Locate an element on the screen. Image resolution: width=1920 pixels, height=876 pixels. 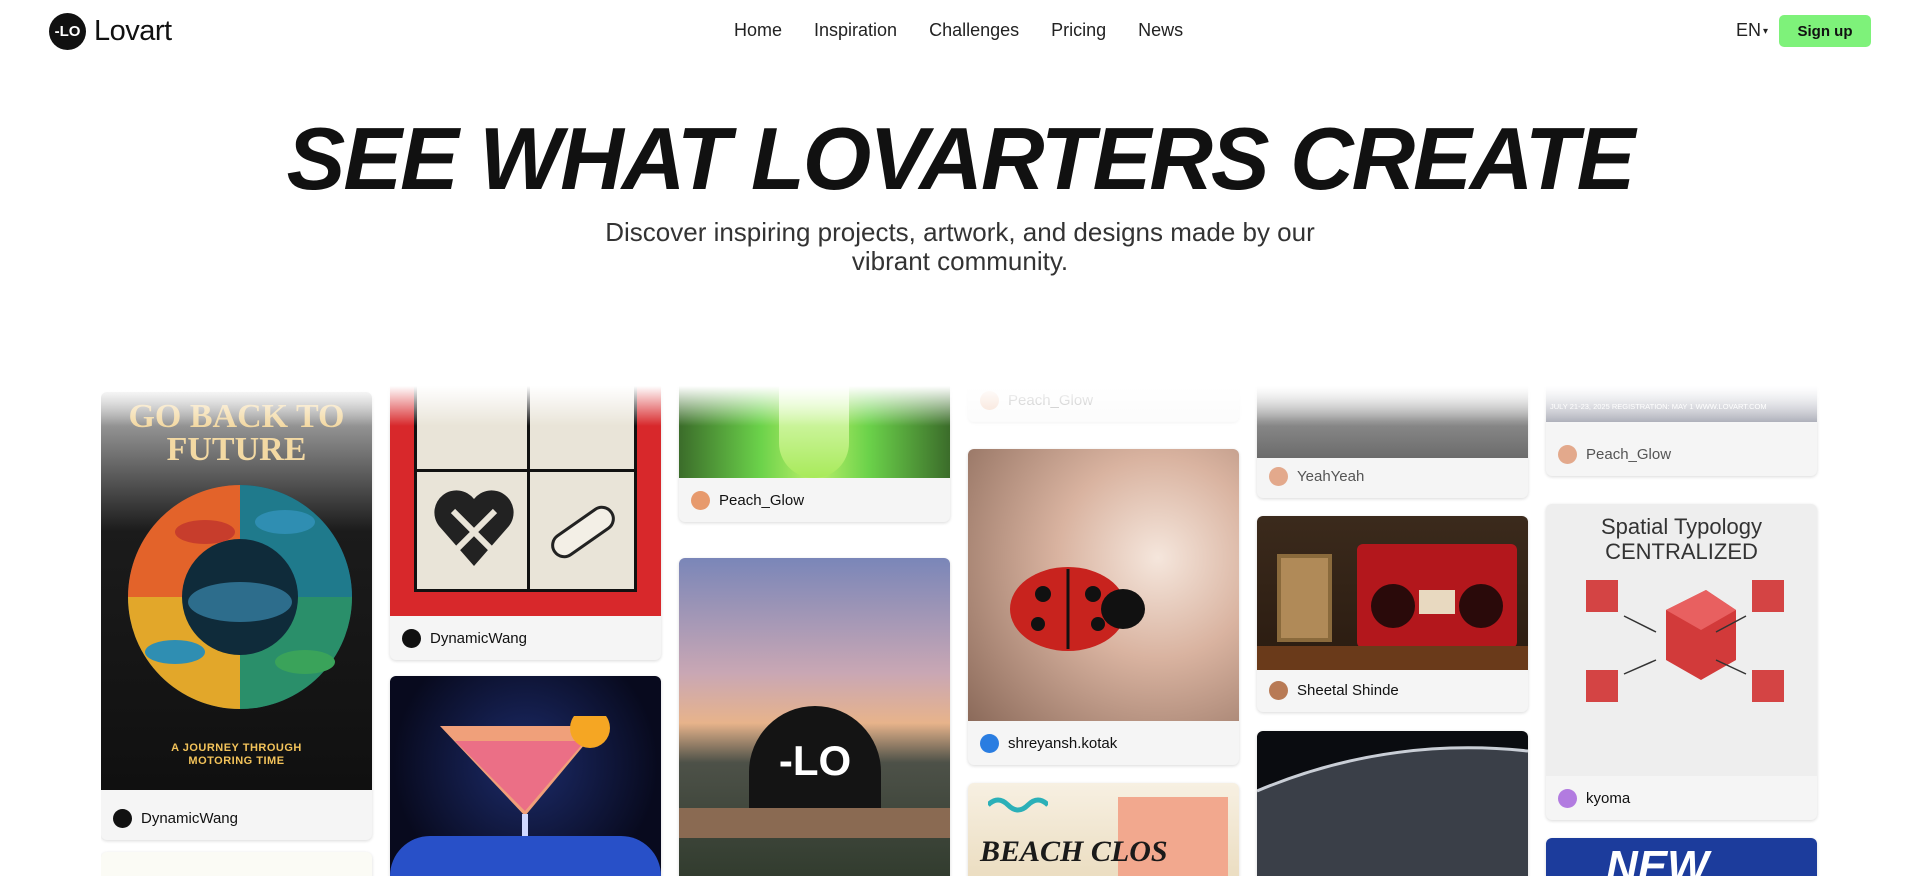
chevron-down-icon: ▾ is located at coordinates (1766, 31).